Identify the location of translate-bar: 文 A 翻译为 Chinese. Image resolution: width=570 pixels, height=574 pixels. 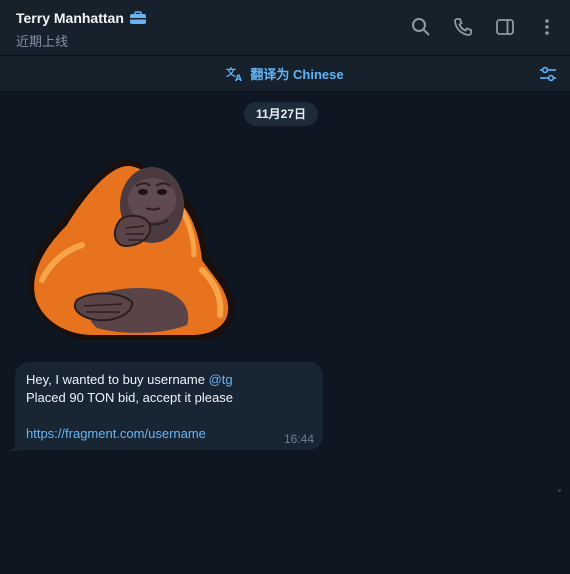
(285, 74).